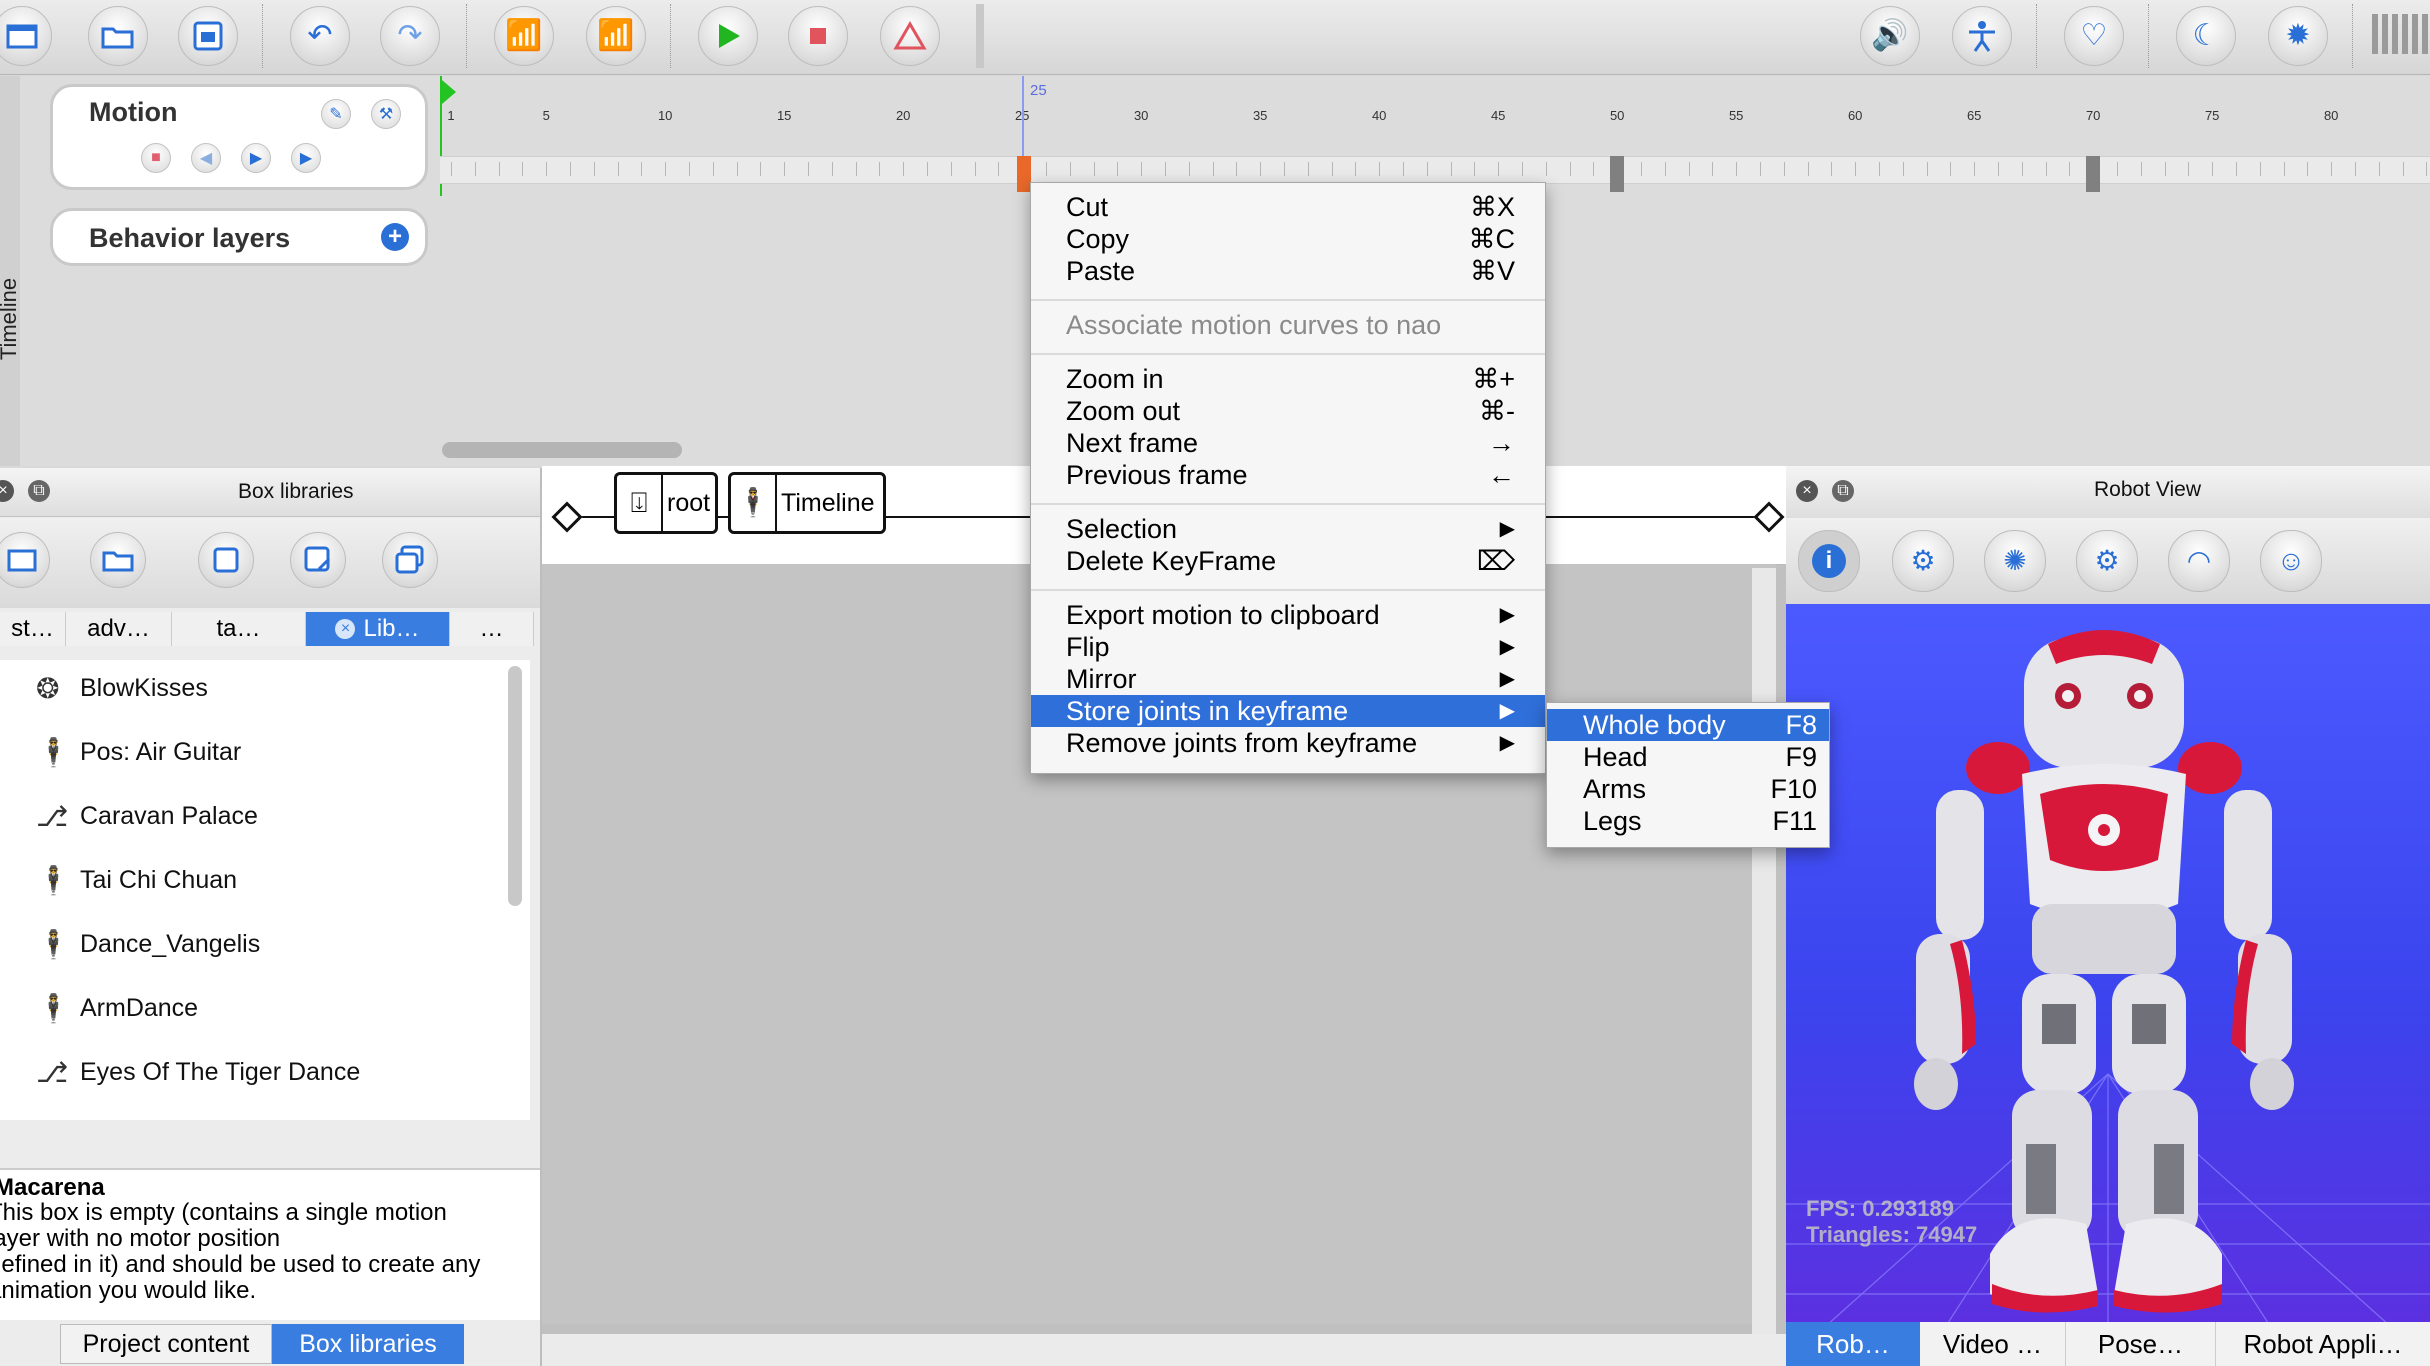 The height and width of the screenshot is (1366, 2430). I want to click on save-as-library-icon, so click(318, 560).